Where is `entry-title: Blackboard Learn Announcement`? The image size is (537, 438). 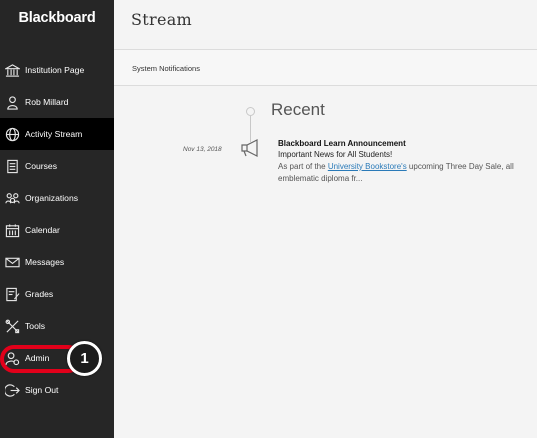
entry-title: Blackboard Learn Announcement is located at coordinates (405, 143).